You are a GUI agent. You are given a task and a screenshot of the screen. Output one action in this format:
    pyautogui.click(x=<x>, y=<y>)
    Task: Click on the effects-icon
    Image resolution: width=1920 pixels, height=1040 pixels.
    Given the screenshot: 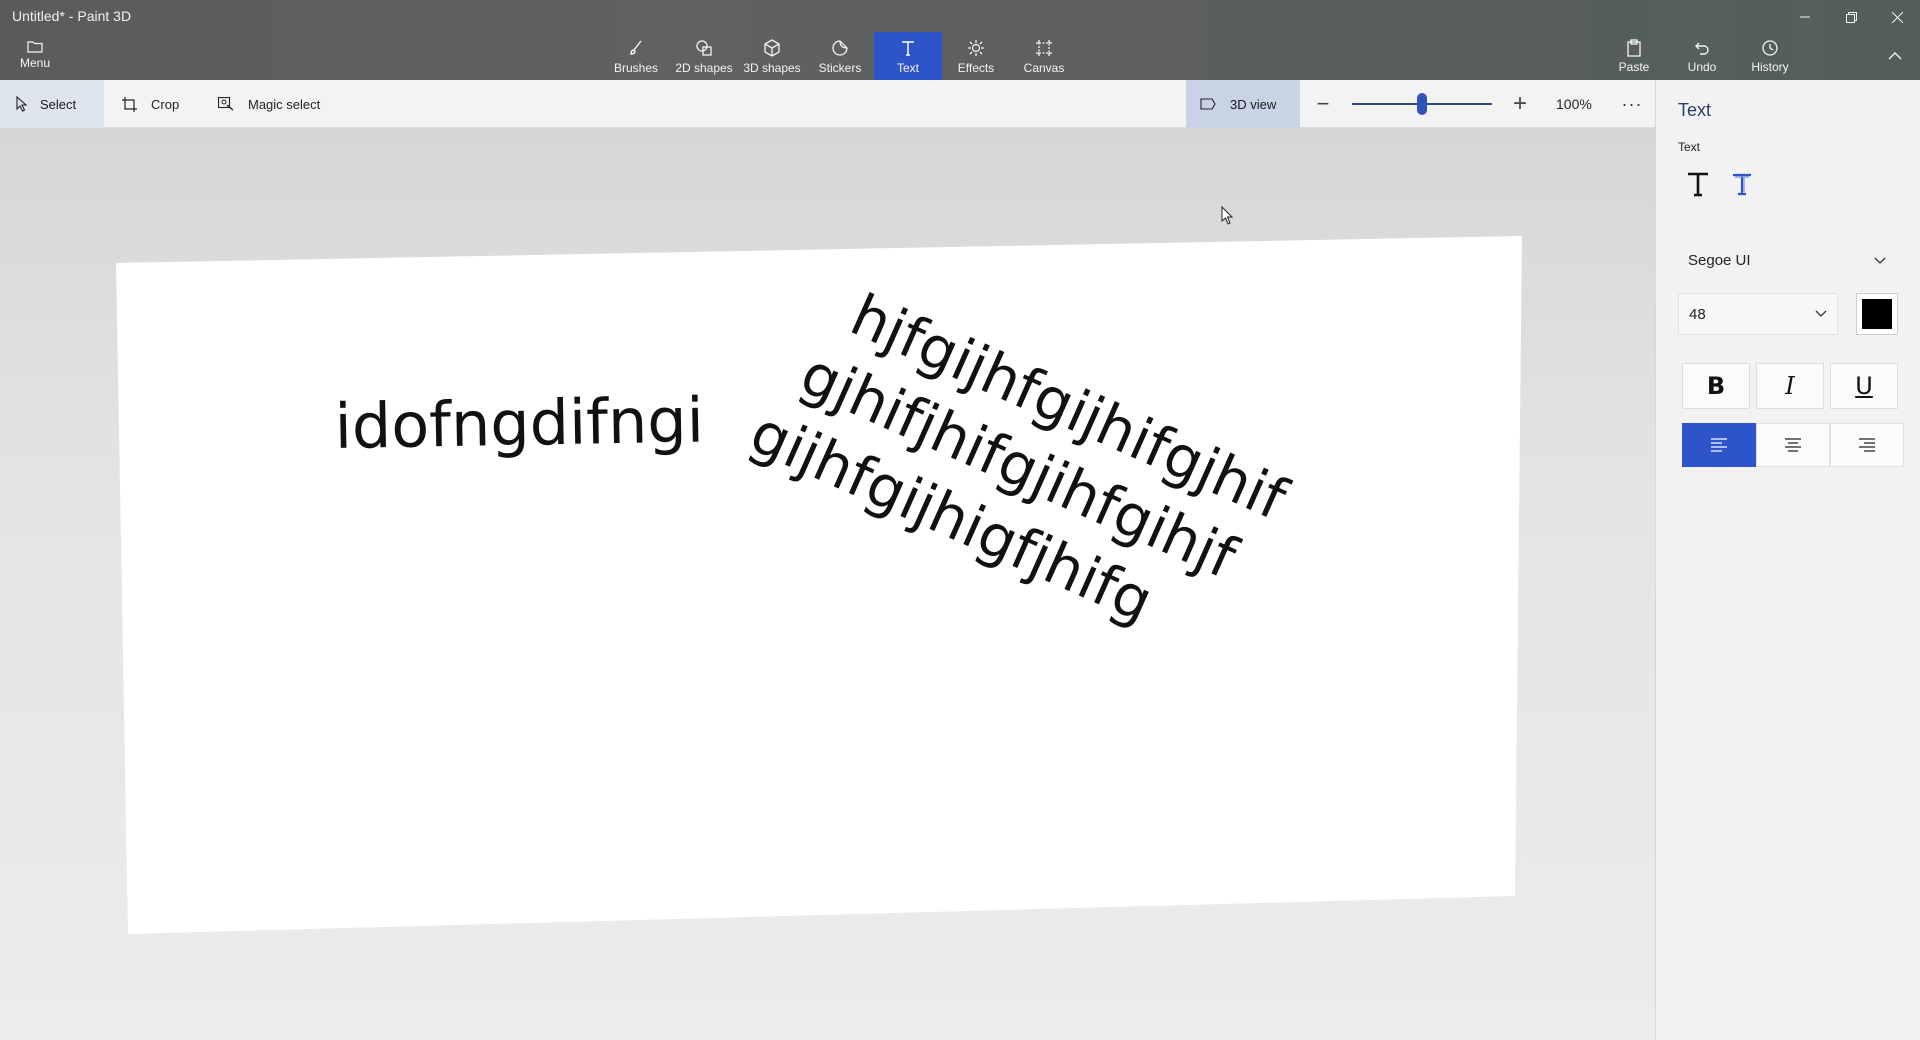 What is the action you would take?
    pyautogui.click(x=976, y=47)
    